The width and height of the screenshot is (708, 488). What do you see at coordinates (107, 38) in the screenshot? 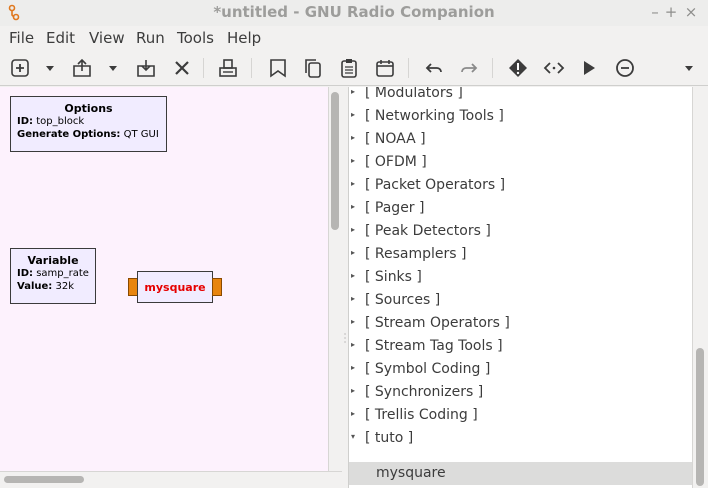
I see `menu-view: View` at bounding box center [107, 38].